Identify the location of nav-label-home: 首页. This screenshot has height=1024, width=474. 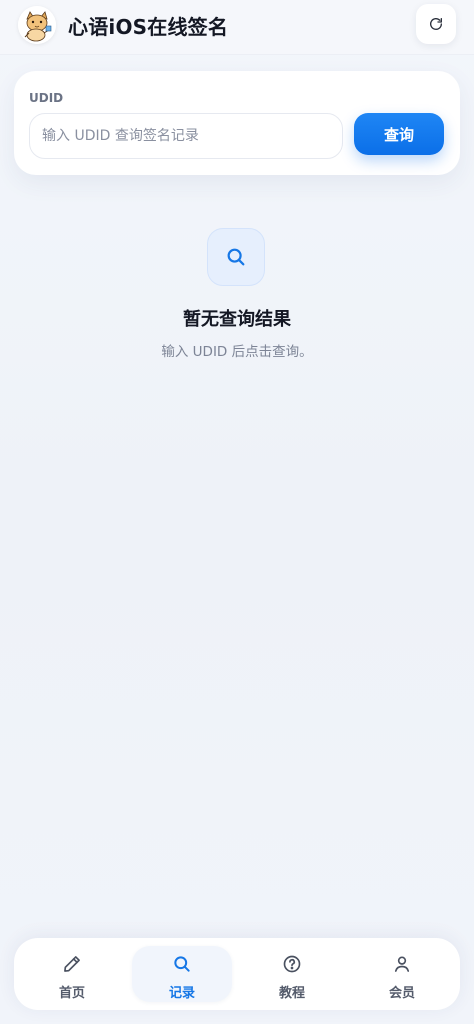
(71, 993).